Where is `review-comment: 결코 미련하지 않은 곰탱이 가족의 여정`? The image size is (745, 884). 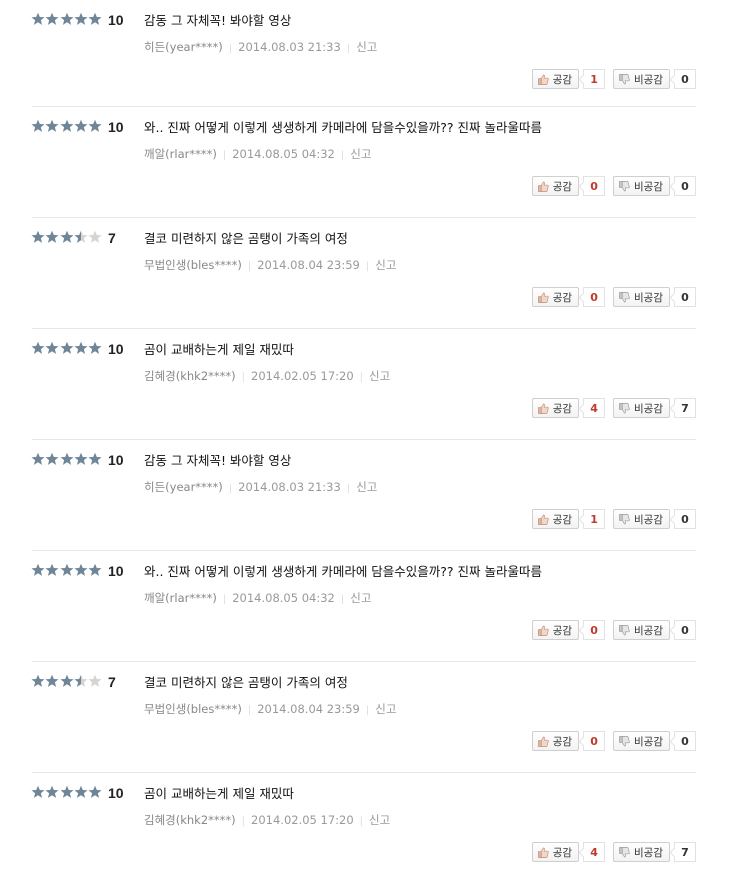
review-comment: 결코 미련하지 않은 곰탱이 가족의 여정 is located at coordinates (246, 238).